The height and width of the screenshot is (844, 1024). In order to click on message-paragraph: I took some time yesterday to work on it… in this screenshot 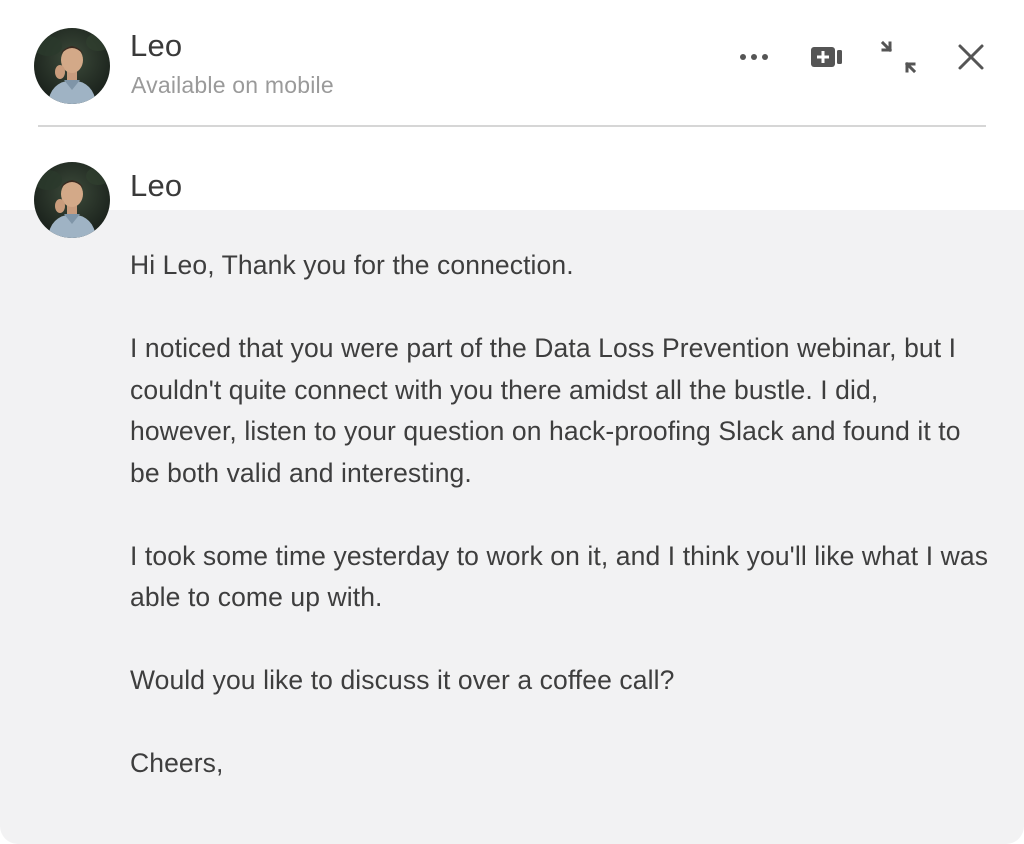, I will do `click(559, 576)`.